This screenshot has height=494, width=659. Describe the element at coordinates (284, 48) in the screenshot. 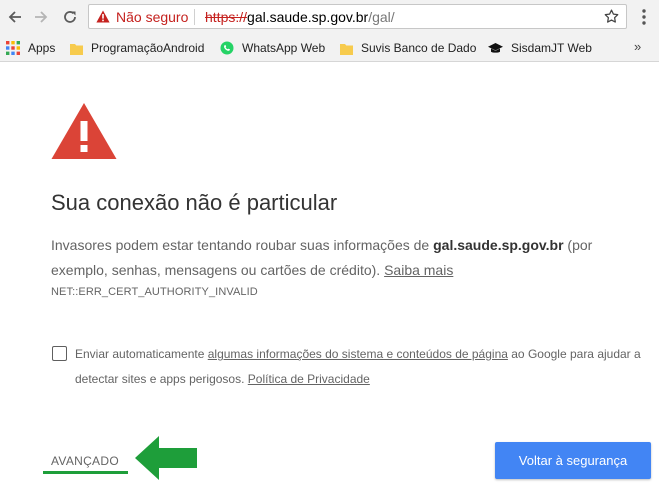

I see `bookmark-label: WhatsApp Web` at that location.